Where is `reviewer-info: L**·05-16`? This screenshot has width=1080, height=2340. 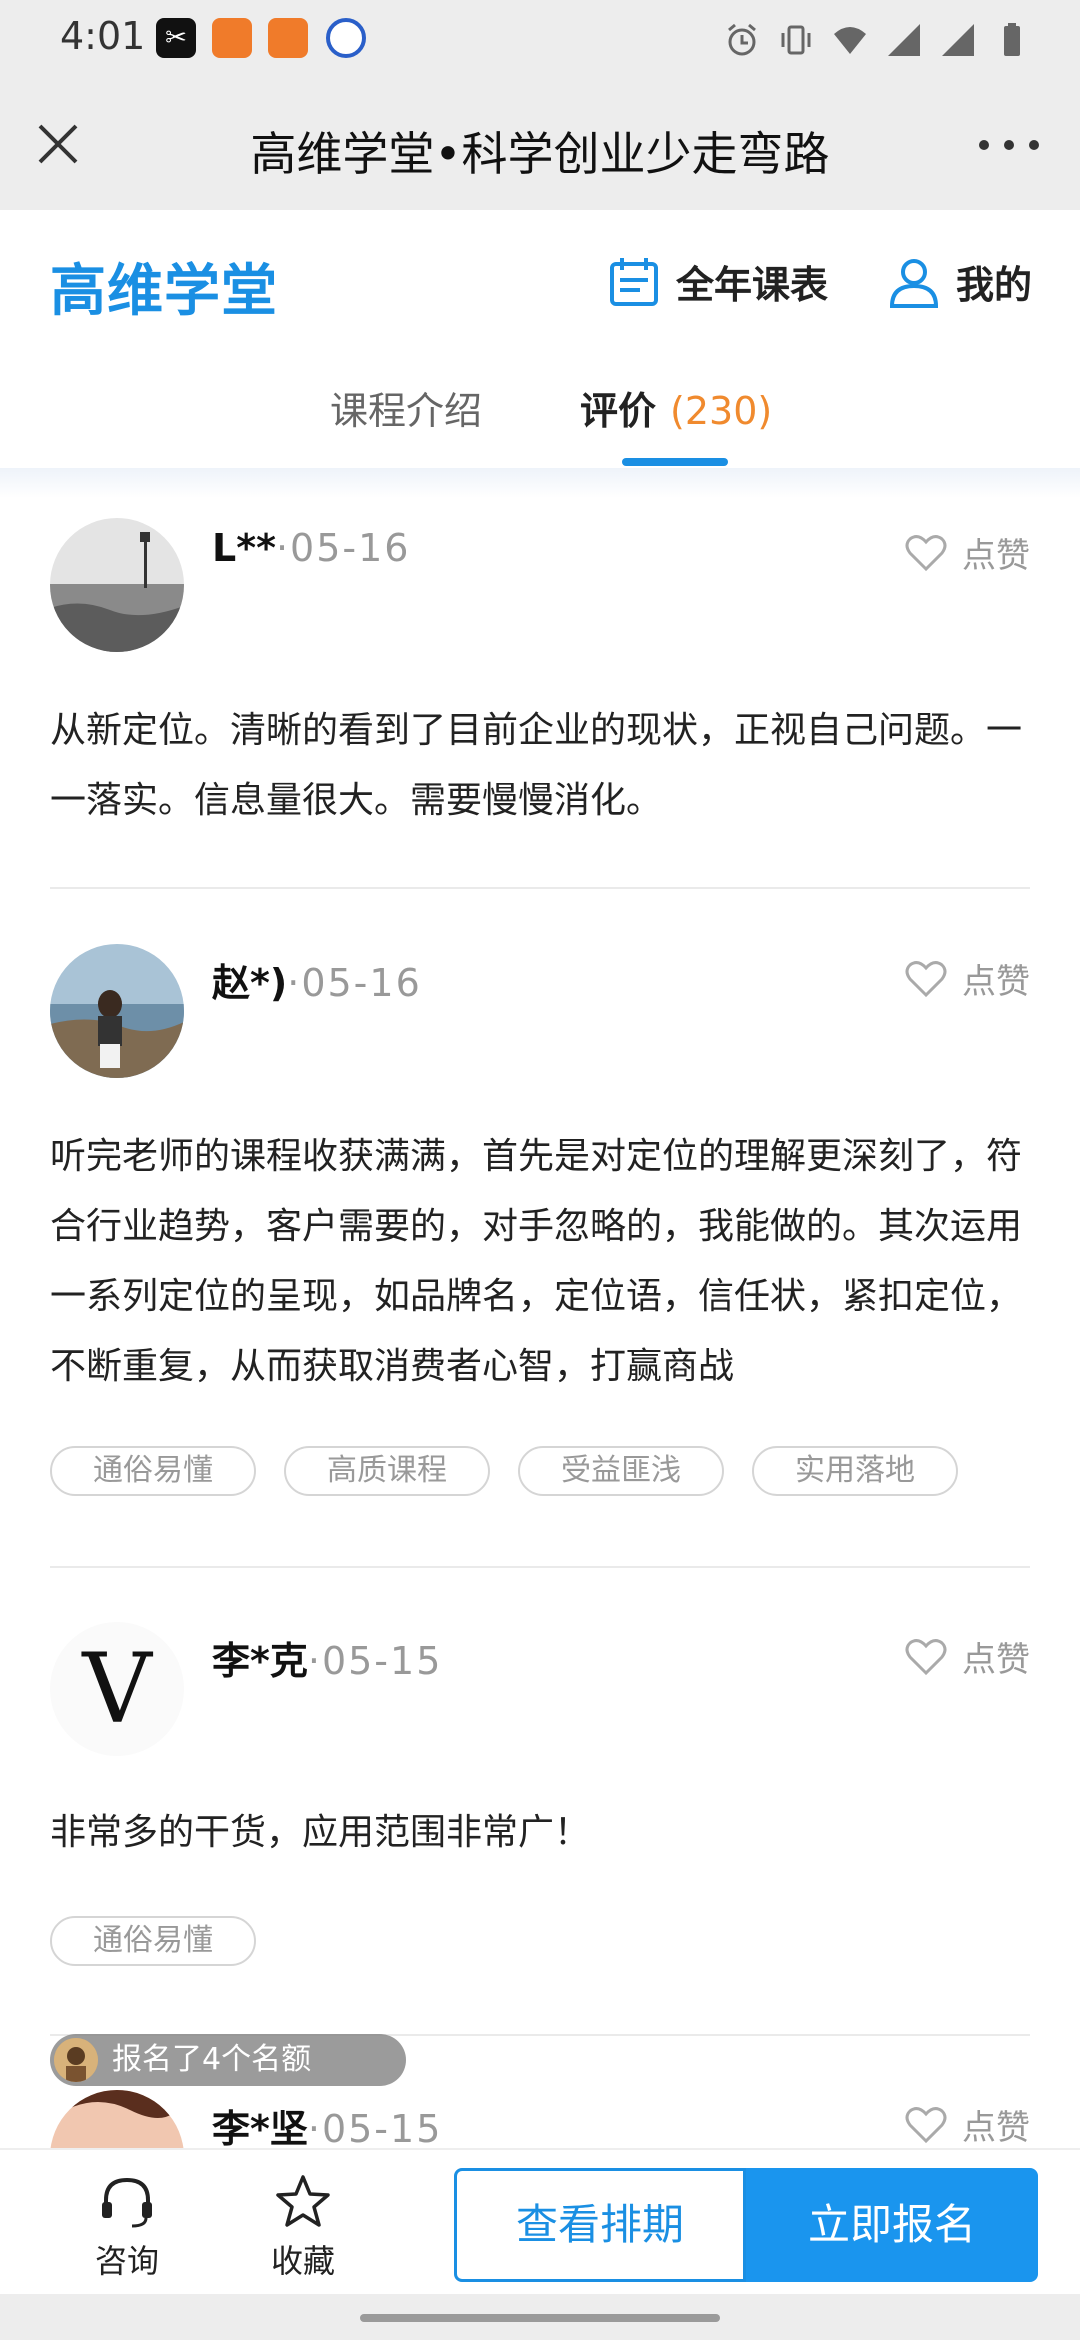
reviewer-info: L**·05-16 is located at coordinates (311, 548).